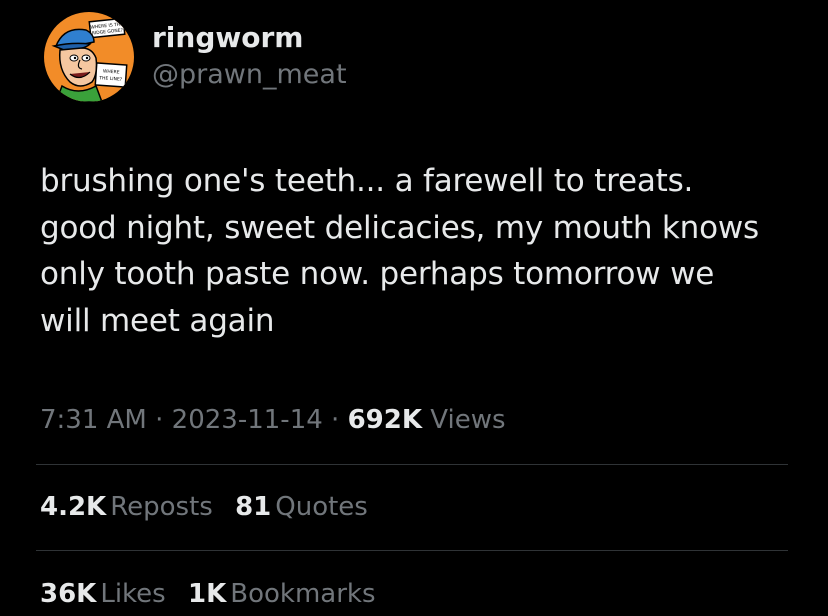 This screenshot has height=616, width=828. Describe the element at coordinates (384, 420) in the screenshot. I see `views-count: 692K` at that location.